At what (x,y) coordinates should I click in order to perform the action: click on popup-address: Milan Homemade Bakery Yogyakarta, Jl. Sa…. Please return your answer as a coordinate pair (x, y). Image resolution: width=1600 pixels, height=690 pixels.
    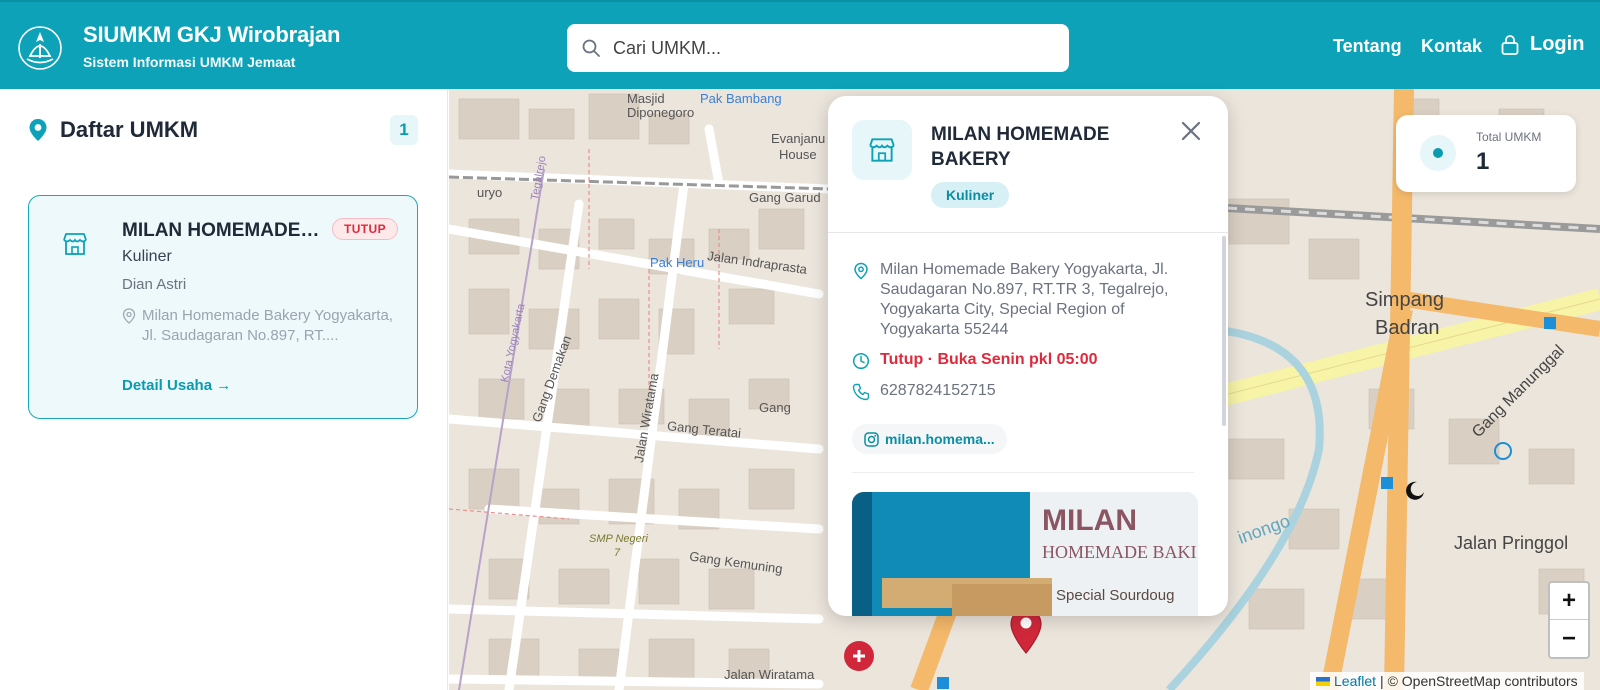
    Looking at the image, I should click on (1016, 300).